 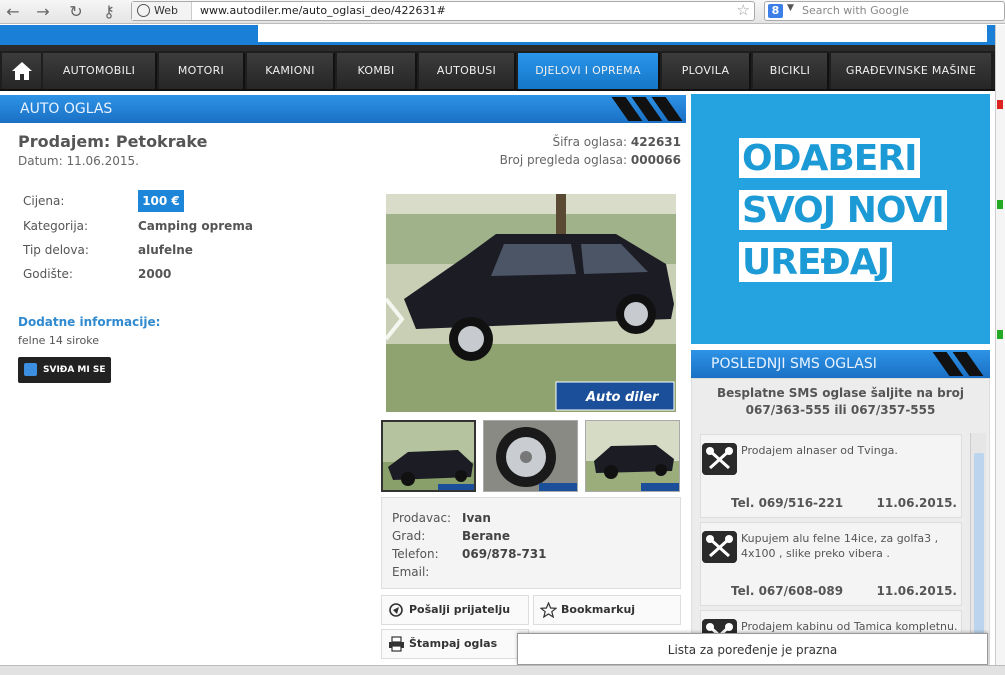 I want to click on listing-id: Šifra oglasa: 422631, so click(x=616, y=142).